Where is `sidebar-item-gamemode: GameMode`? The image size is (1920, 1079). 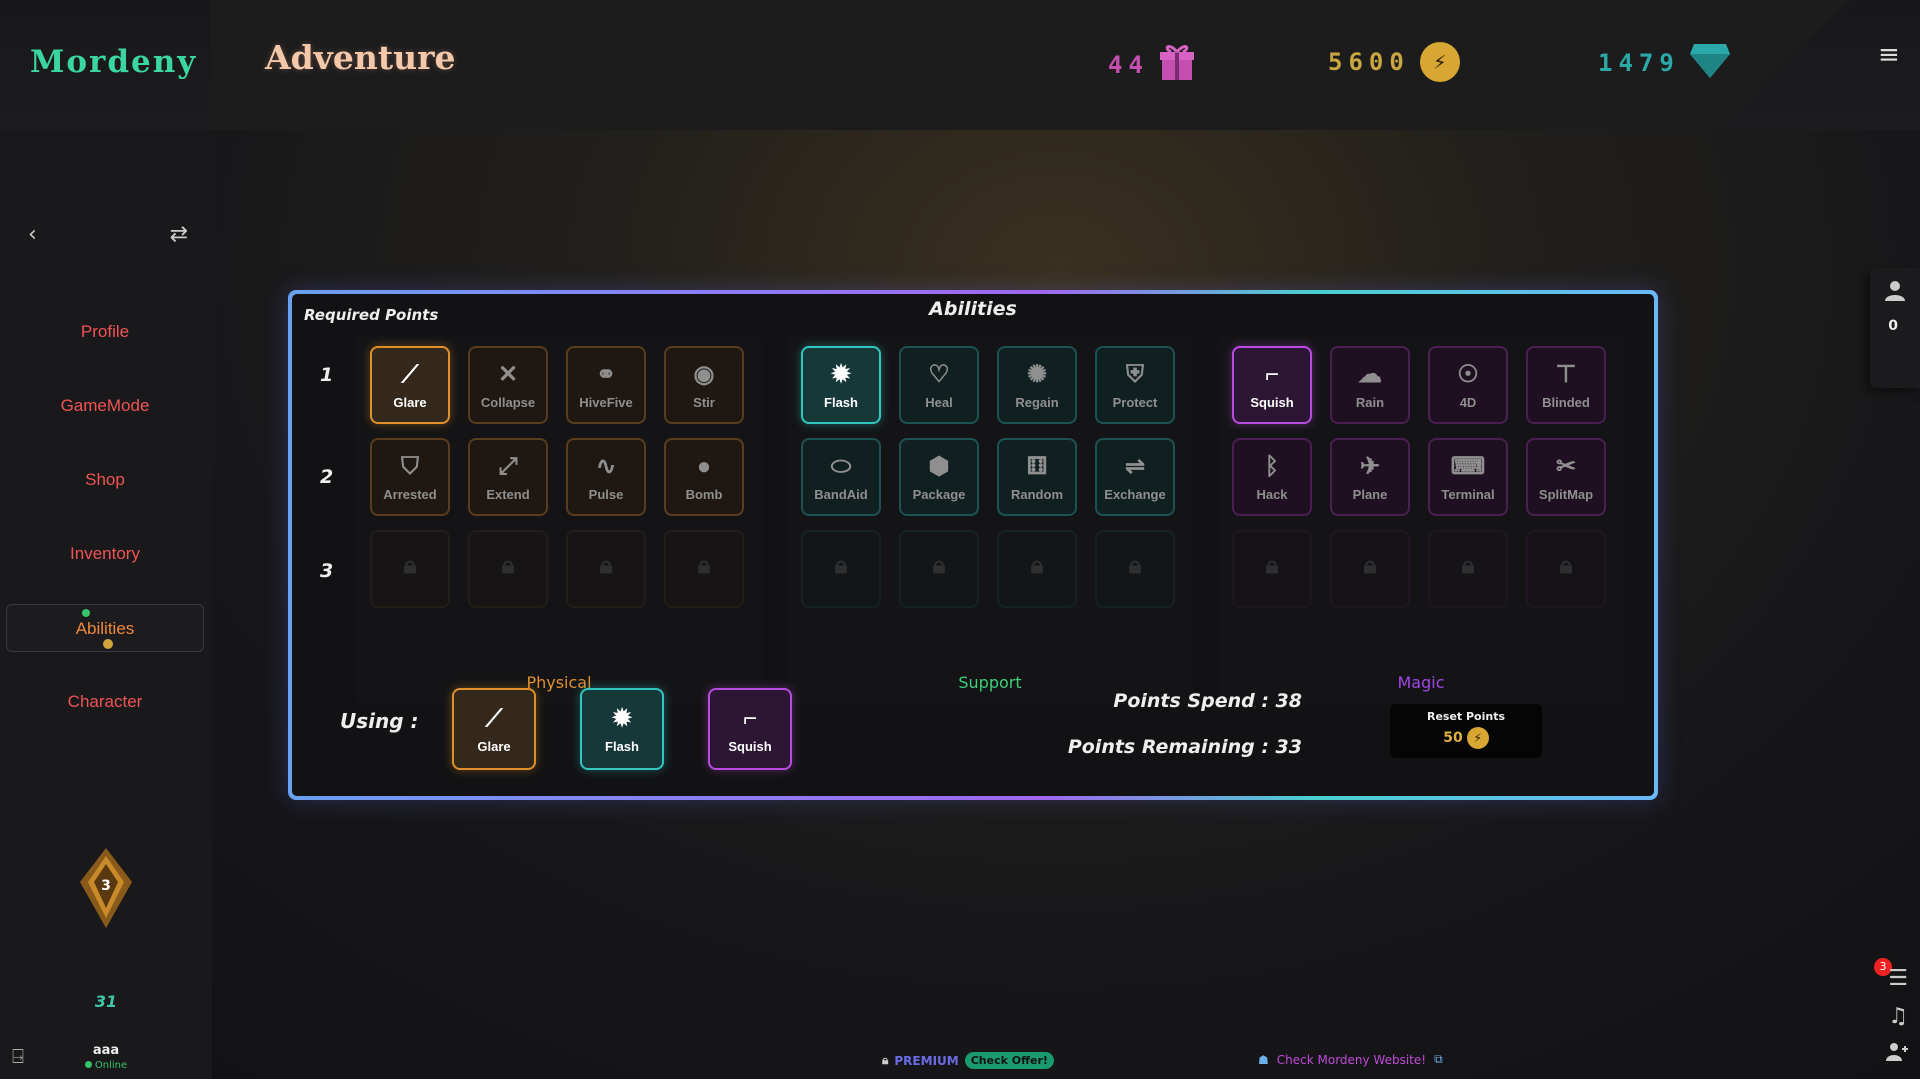
sidebar-item-gamemode: GameMode is located at coordinates (105, 406).